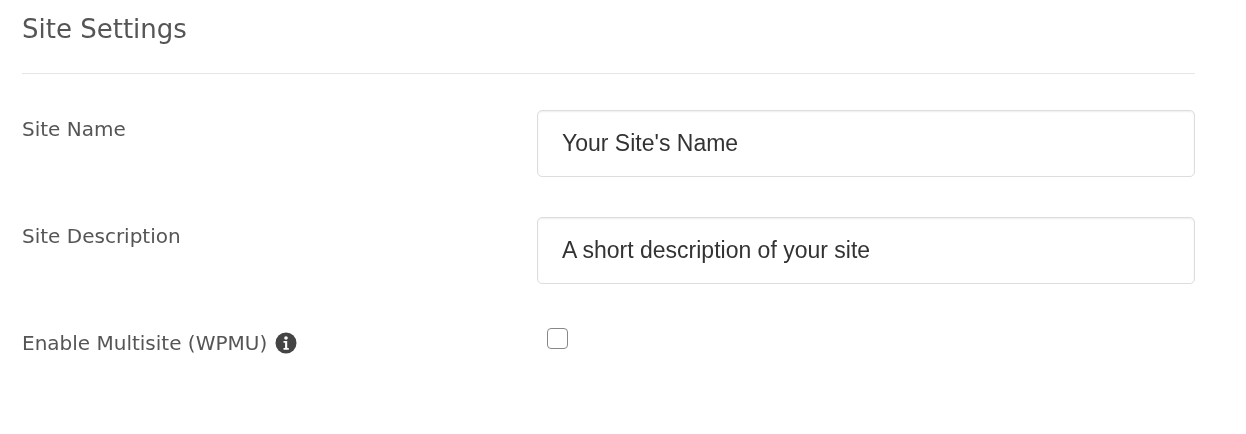 The width and height of the screenshot is (1246, 434). What do you see at coordinates (286, 343) in the screenshot?
I see `info-icon` at bounding box center [286, 343].